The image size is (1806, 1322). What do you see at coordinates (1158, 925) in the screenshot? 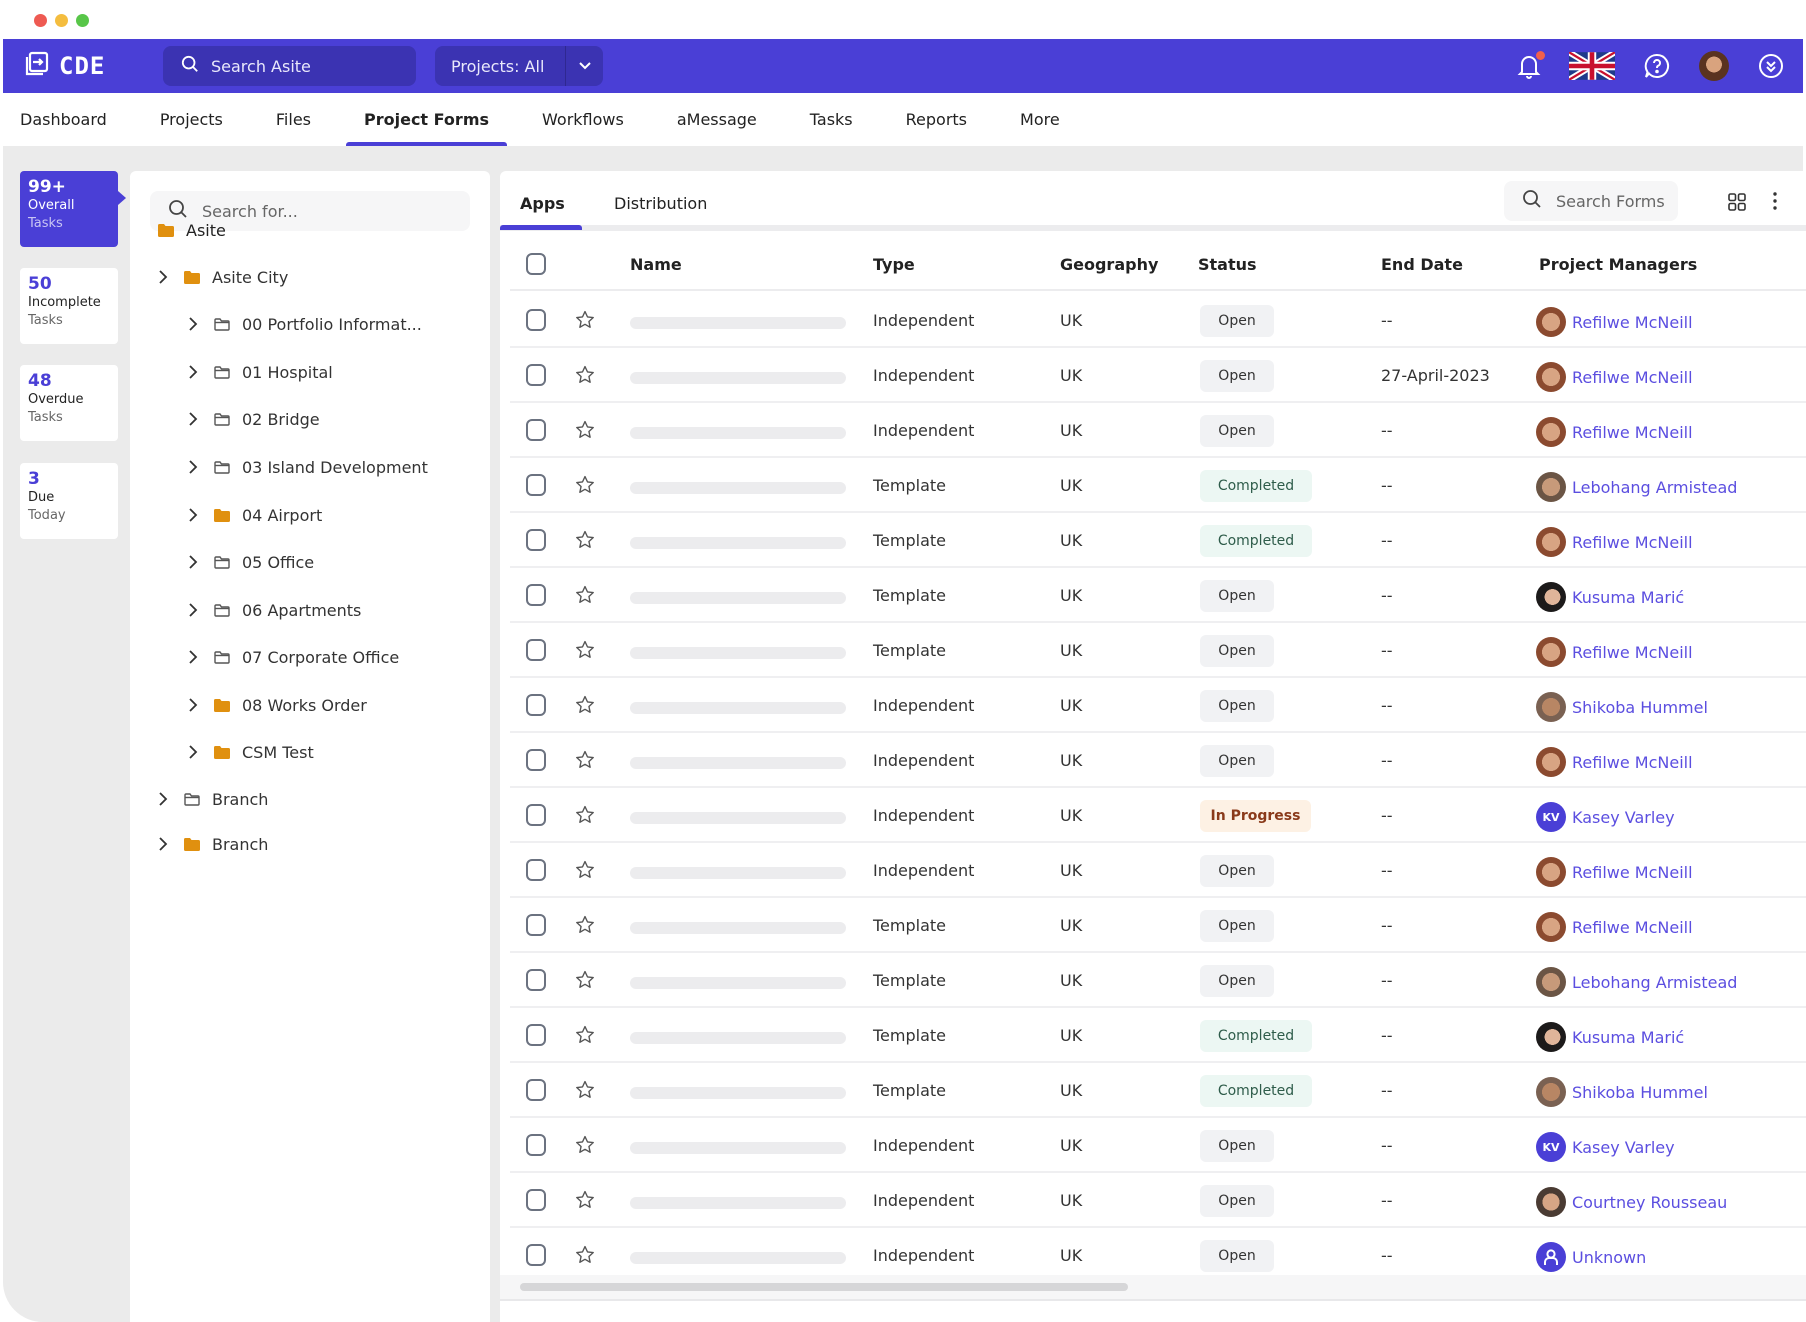
I see `table-row: Template UK Open -- Refilwe McNeill` at bounding box center [1158, 925].